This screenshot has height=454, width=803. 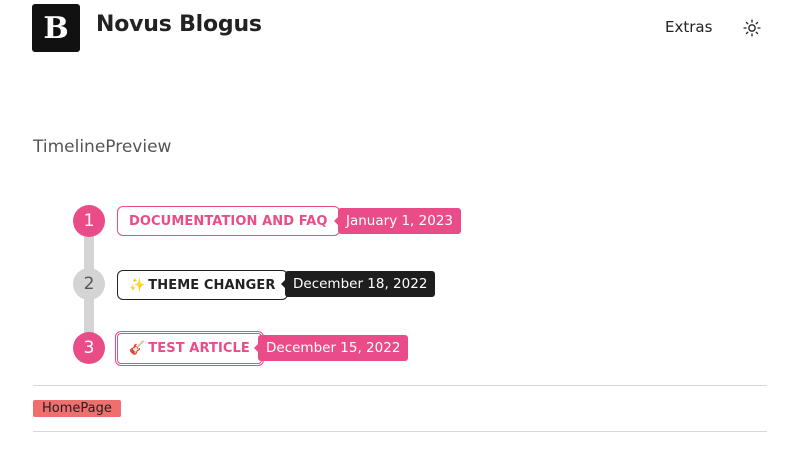 What do you see at coordinates (331, 348) in the screenshot?
I see `timeline-date-3: December 15, 2022` at bounding box center [331, 348].